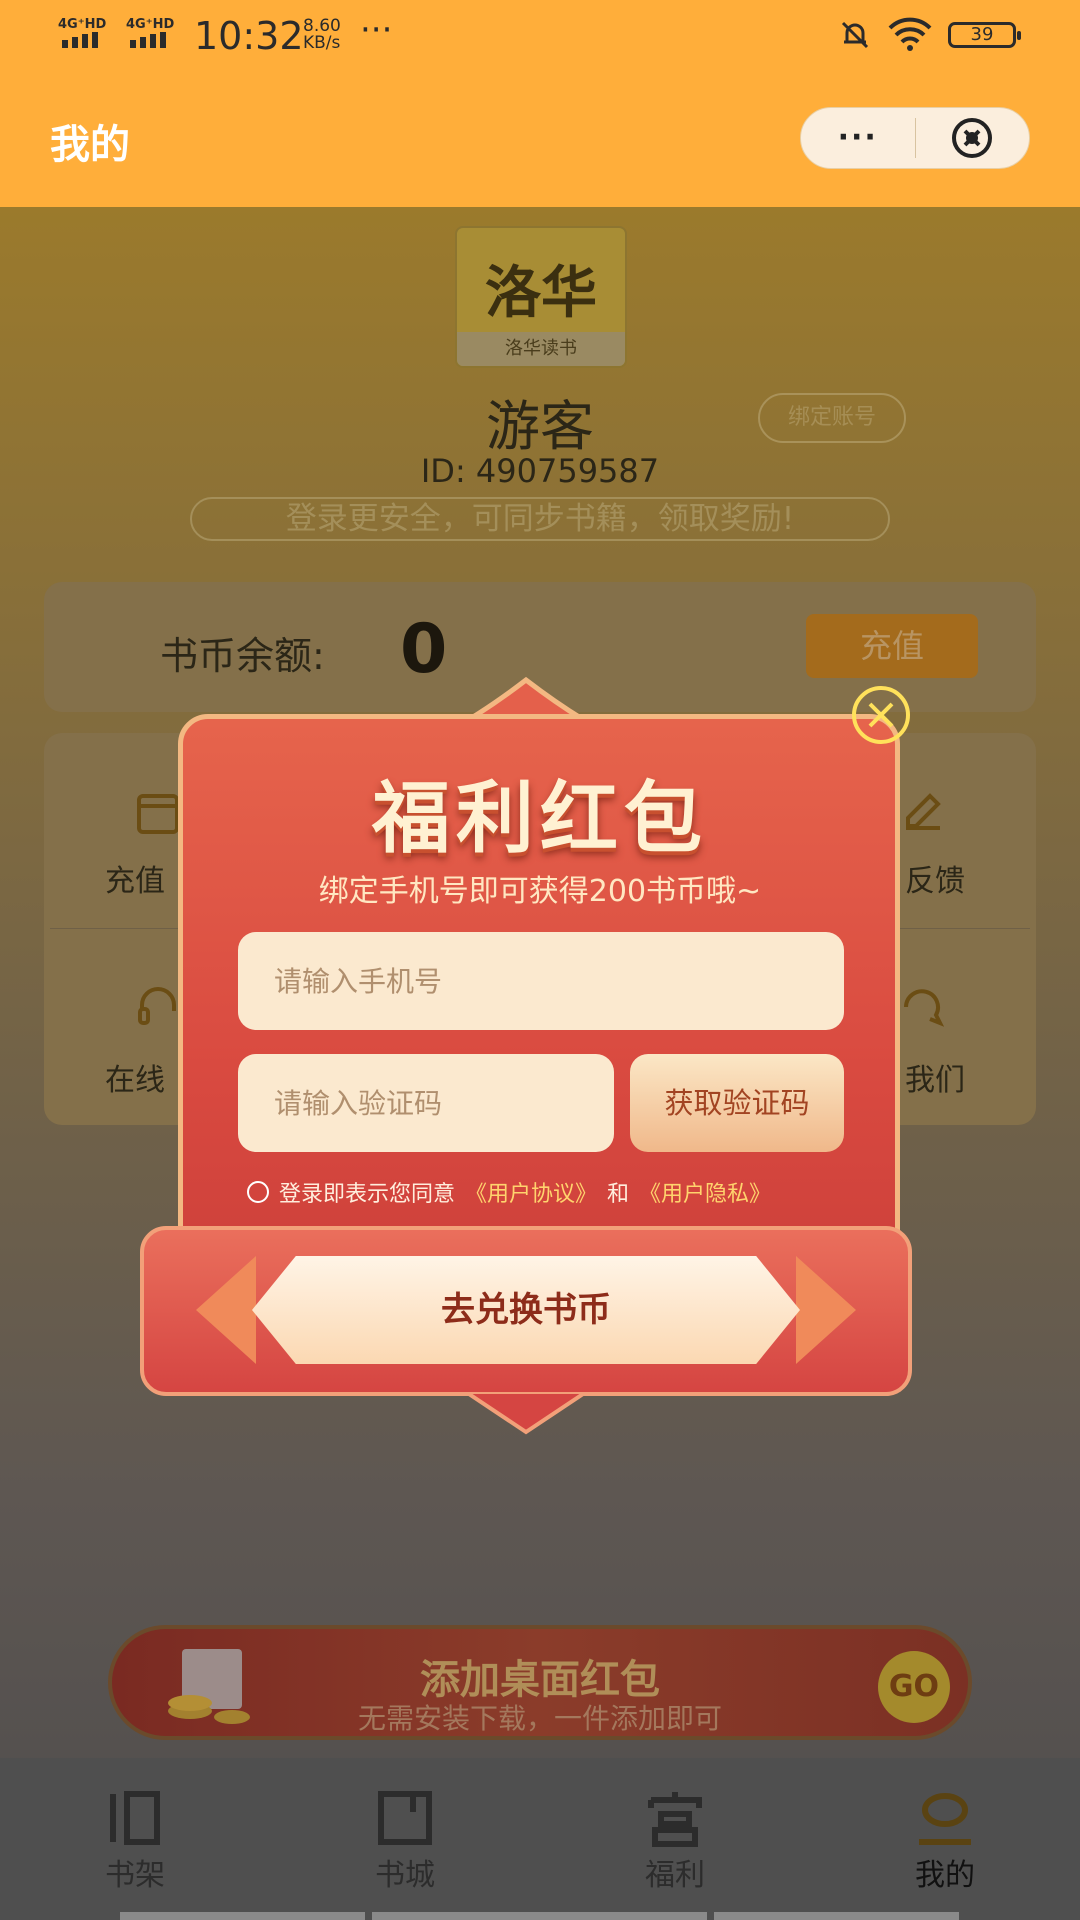 The width and height of the screenshot is (1080, 1920). Describe the element at coordinates (540, 426) in the screenshot. I see `user-name: 游客` at that location.